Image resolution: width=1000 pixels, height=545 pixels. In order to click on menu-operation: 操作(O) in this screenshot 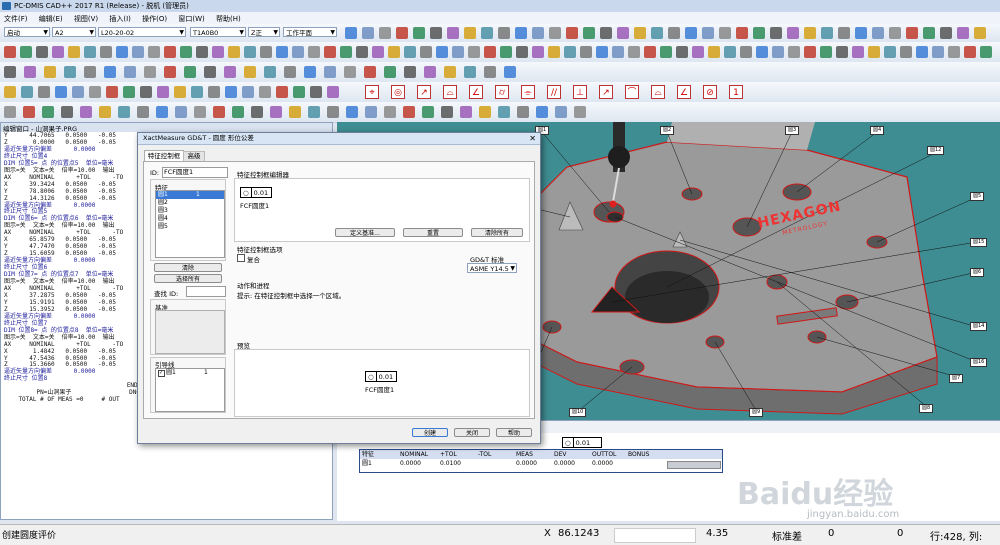, I will do `click(154, 19)`.